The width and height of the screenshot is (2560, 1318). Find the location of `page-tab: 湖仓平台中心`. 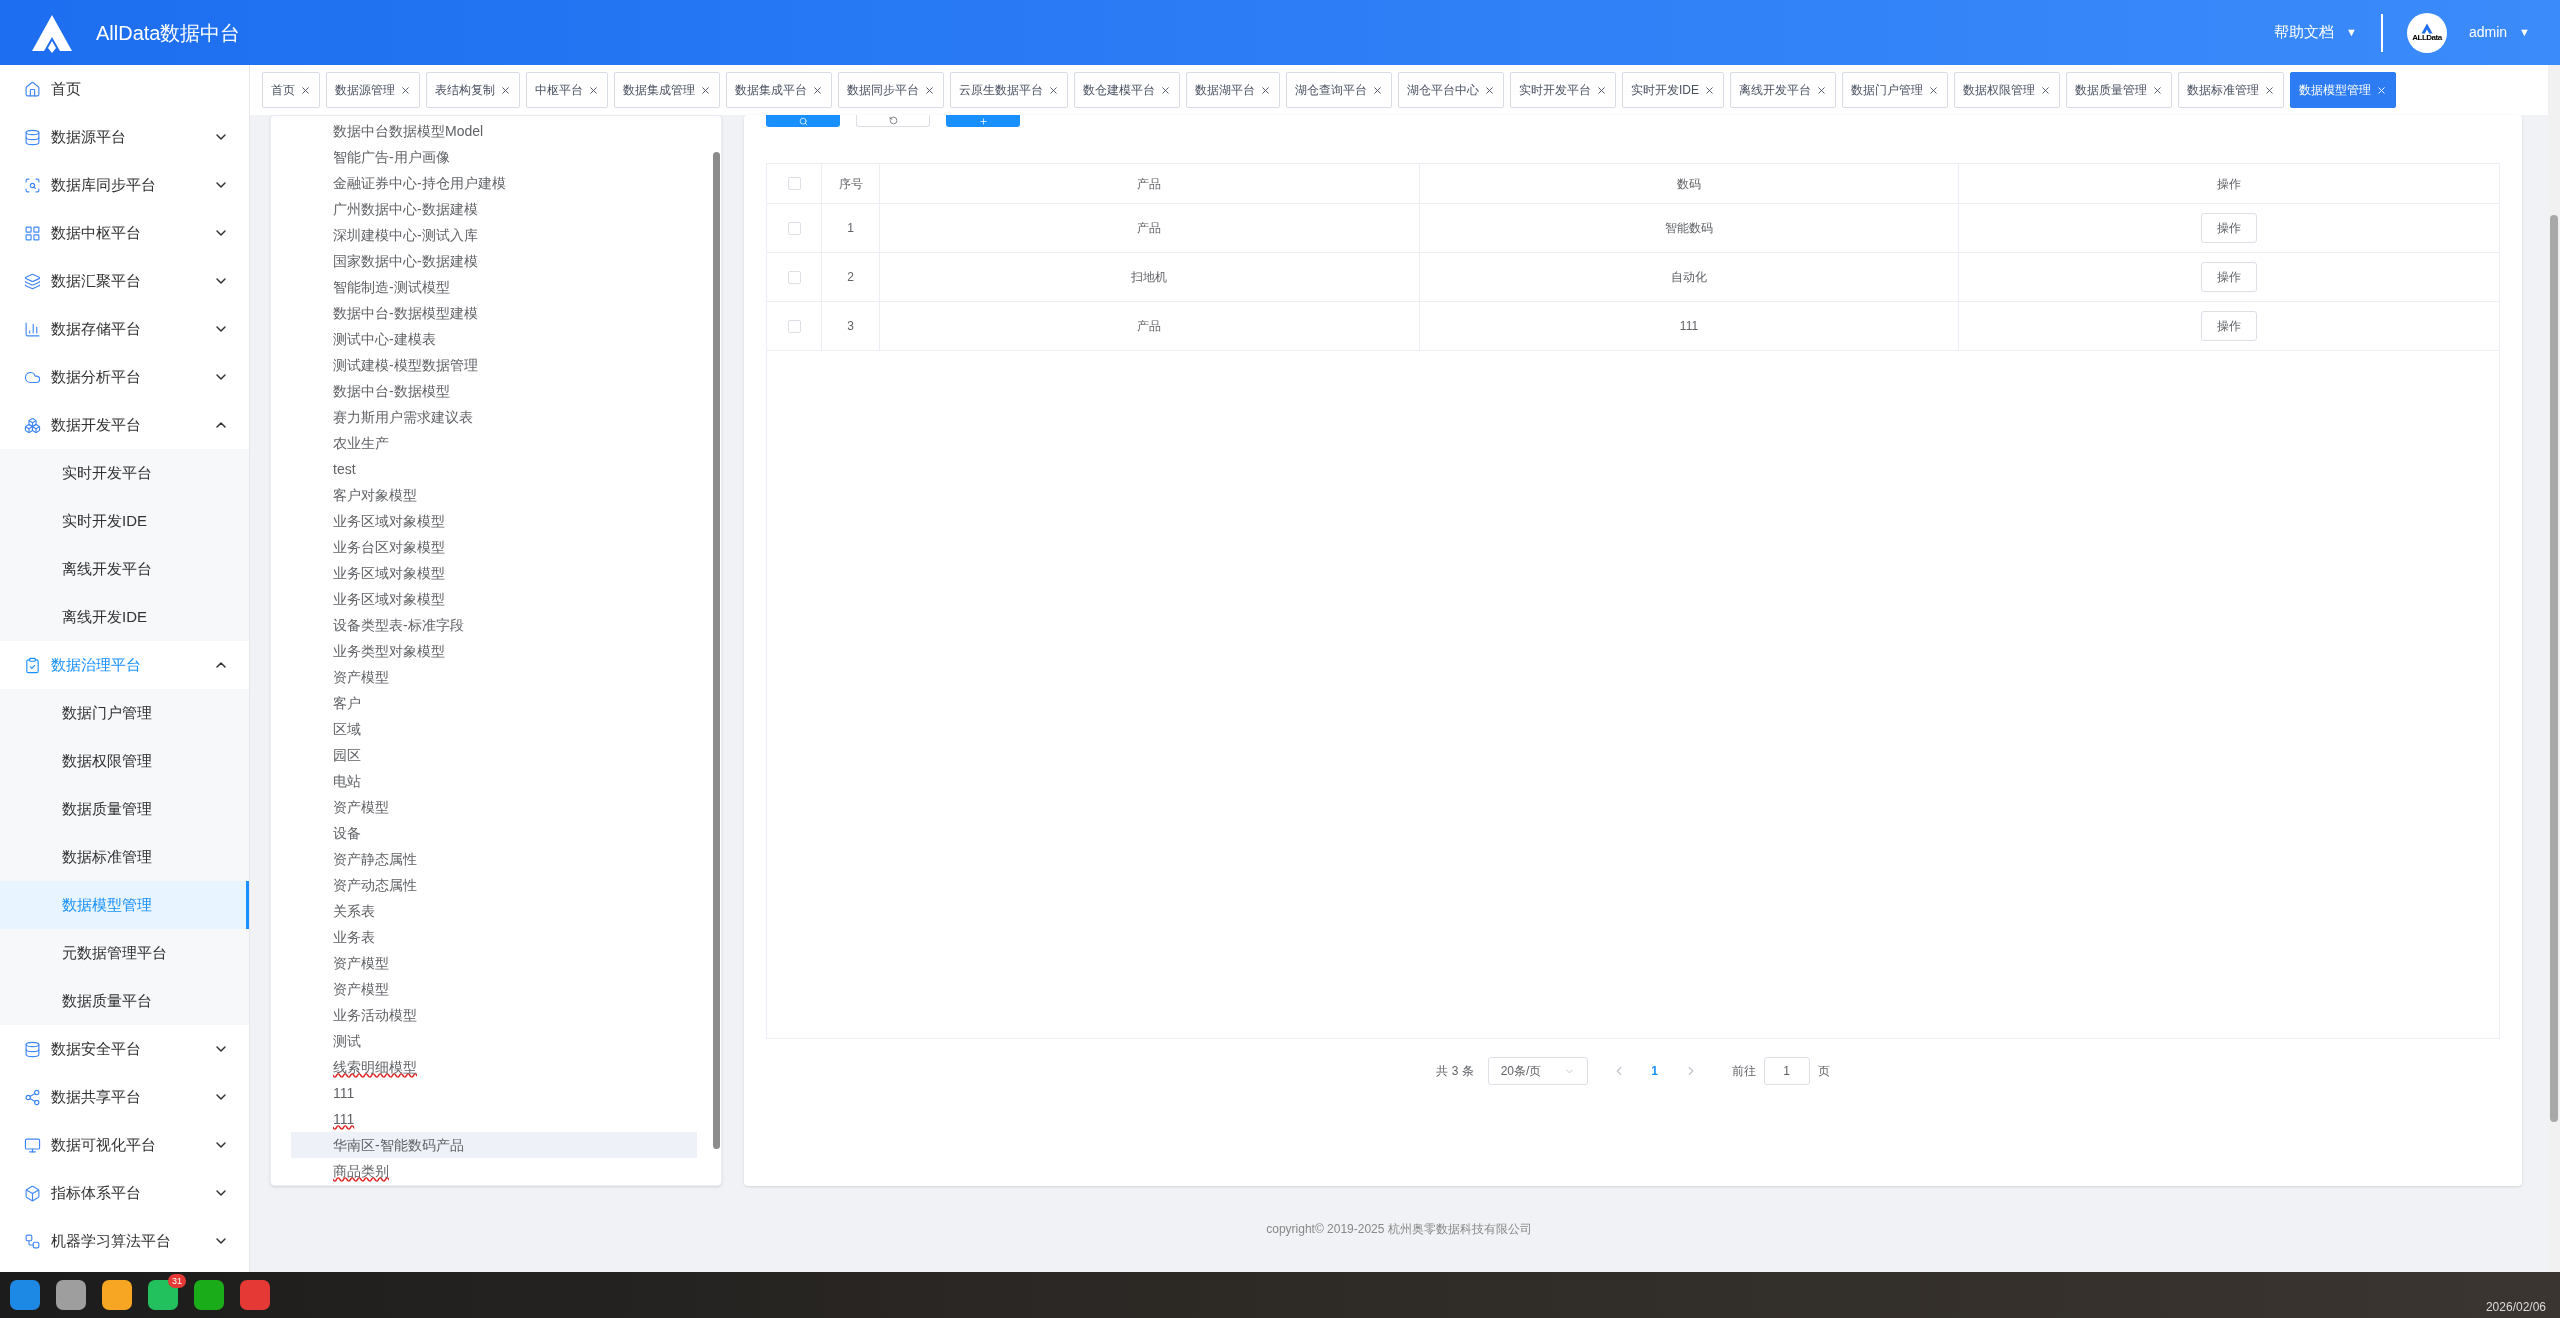

page-tab: 湖仓平台中心 is located at coordinates (1451, 90).